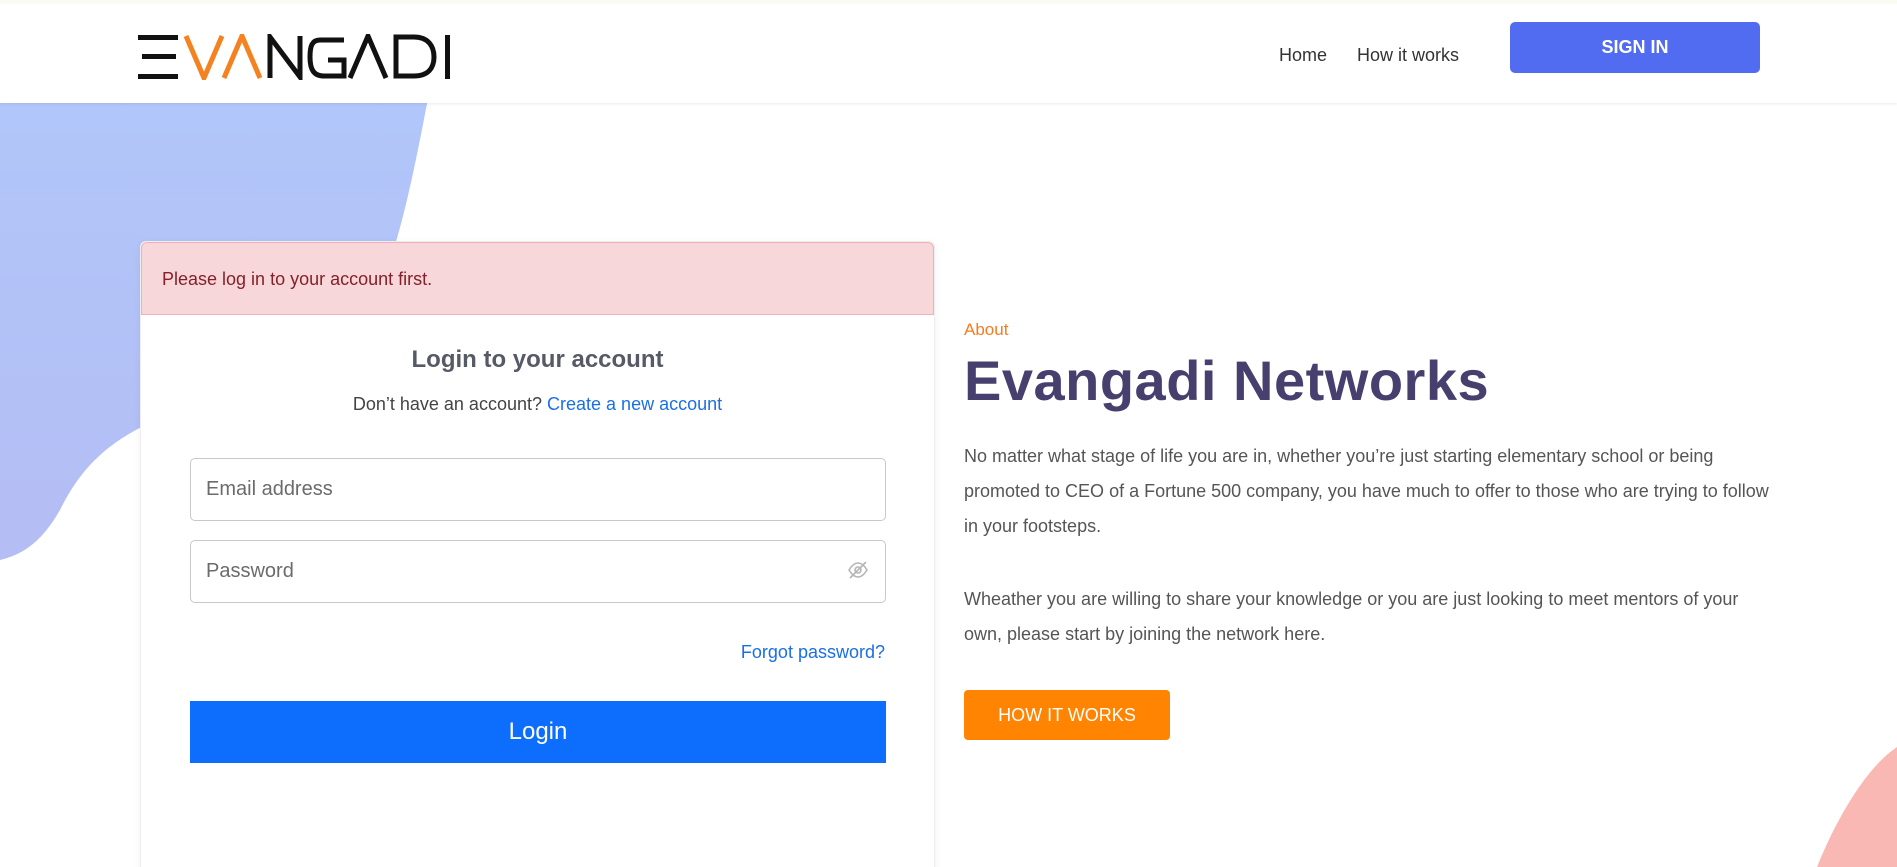  What do you see at coordinates (537, 359) in the screenshot?
I see `login-title: Login to your account` at bounding box center [537, 359].